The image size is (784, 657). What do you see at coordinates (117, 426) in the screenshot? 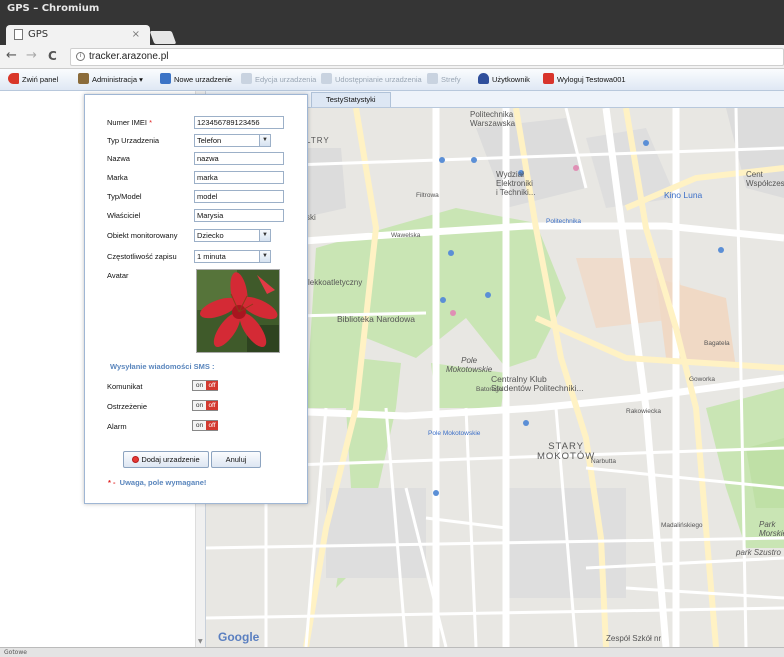
I see `toggle-label: Alarm` at bounding box center [117, 426].